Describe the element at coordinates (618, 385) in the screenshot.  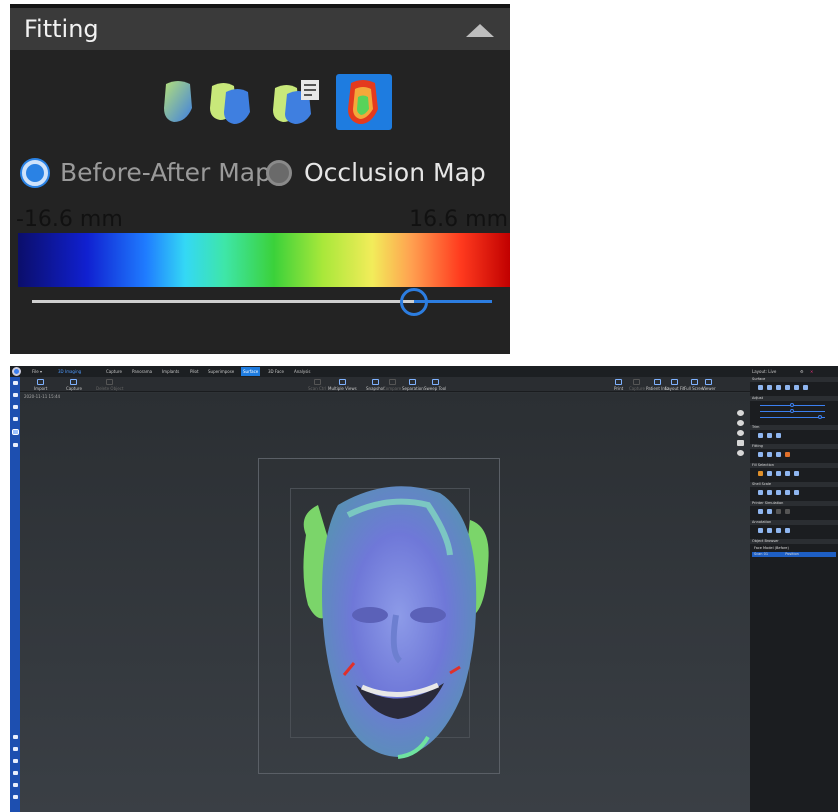
I see `print-button: Print` at that location.